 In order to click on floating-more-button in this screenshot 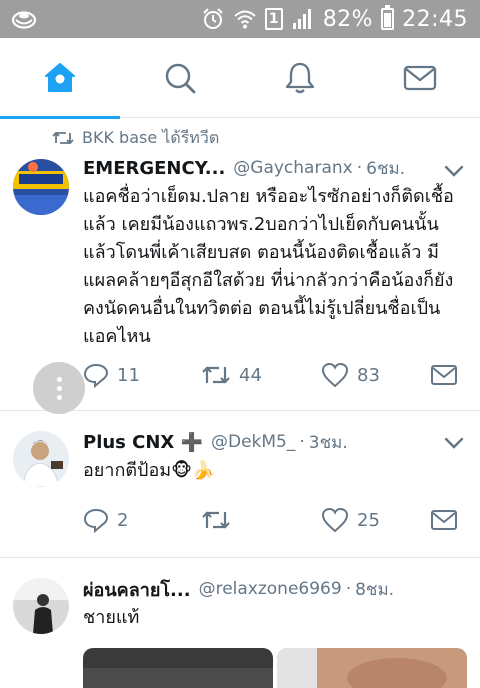, I will do `click(59, 388)`.